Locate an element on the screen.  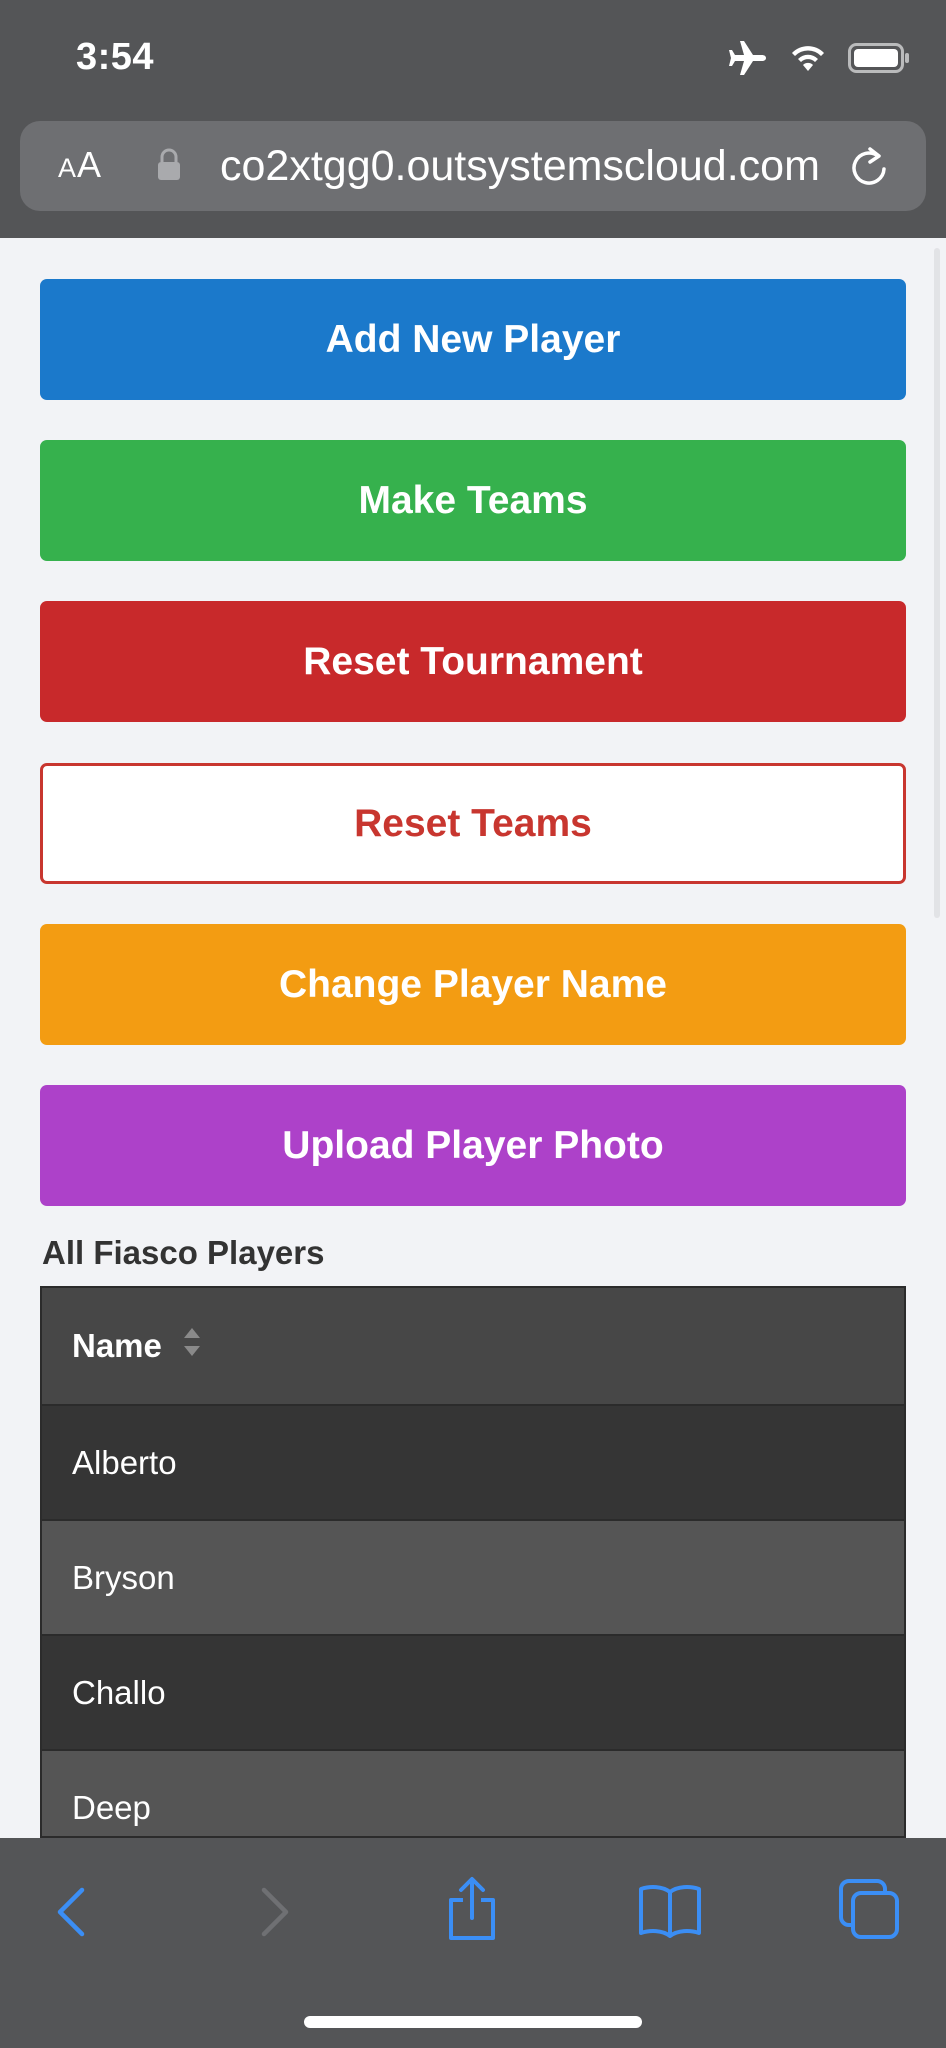
status-time: 3:54 is located at coordinates (115, 57).